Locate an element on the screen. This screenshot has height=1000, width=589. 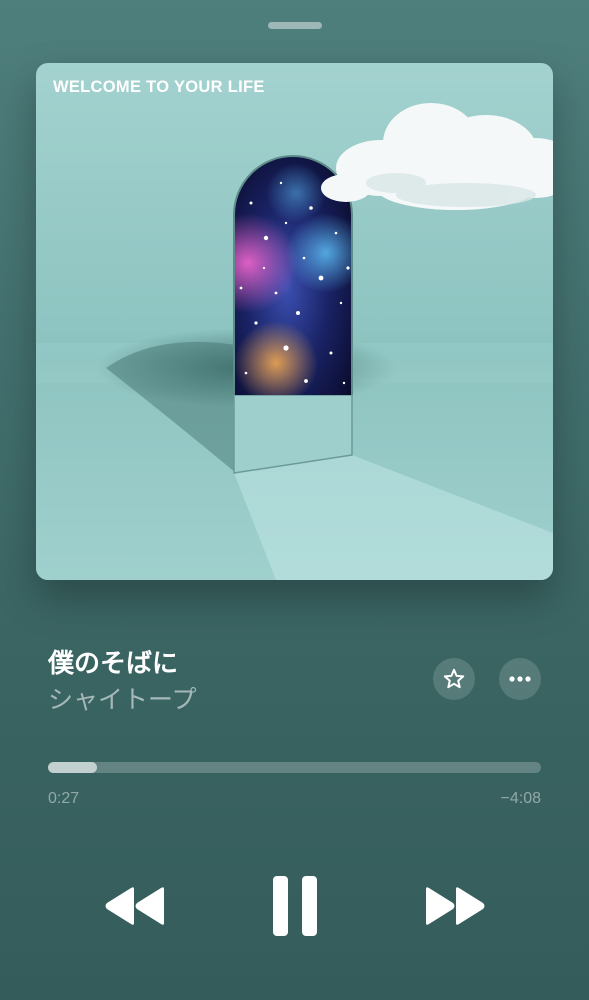
fast-forward-icon is located at coordinates (455, 906).